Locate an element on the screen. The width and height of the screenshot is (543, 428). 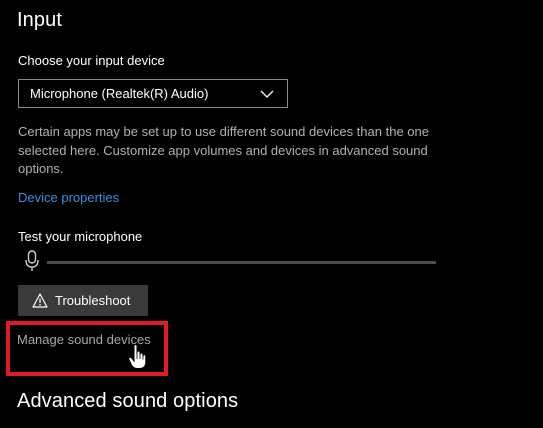
troubleshoot-button-label: Troubleshoot is located at coordinates (93, 300).